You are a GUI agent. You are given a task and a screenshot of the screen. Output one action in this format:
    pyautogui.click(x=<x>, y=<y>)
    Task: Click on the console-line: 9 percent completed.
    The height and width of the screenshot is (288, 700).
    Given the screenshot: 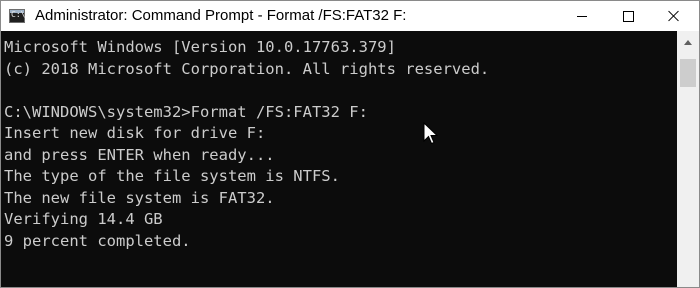 What is the action you would take?
    pyautogui.click(x=97, y=240)
    